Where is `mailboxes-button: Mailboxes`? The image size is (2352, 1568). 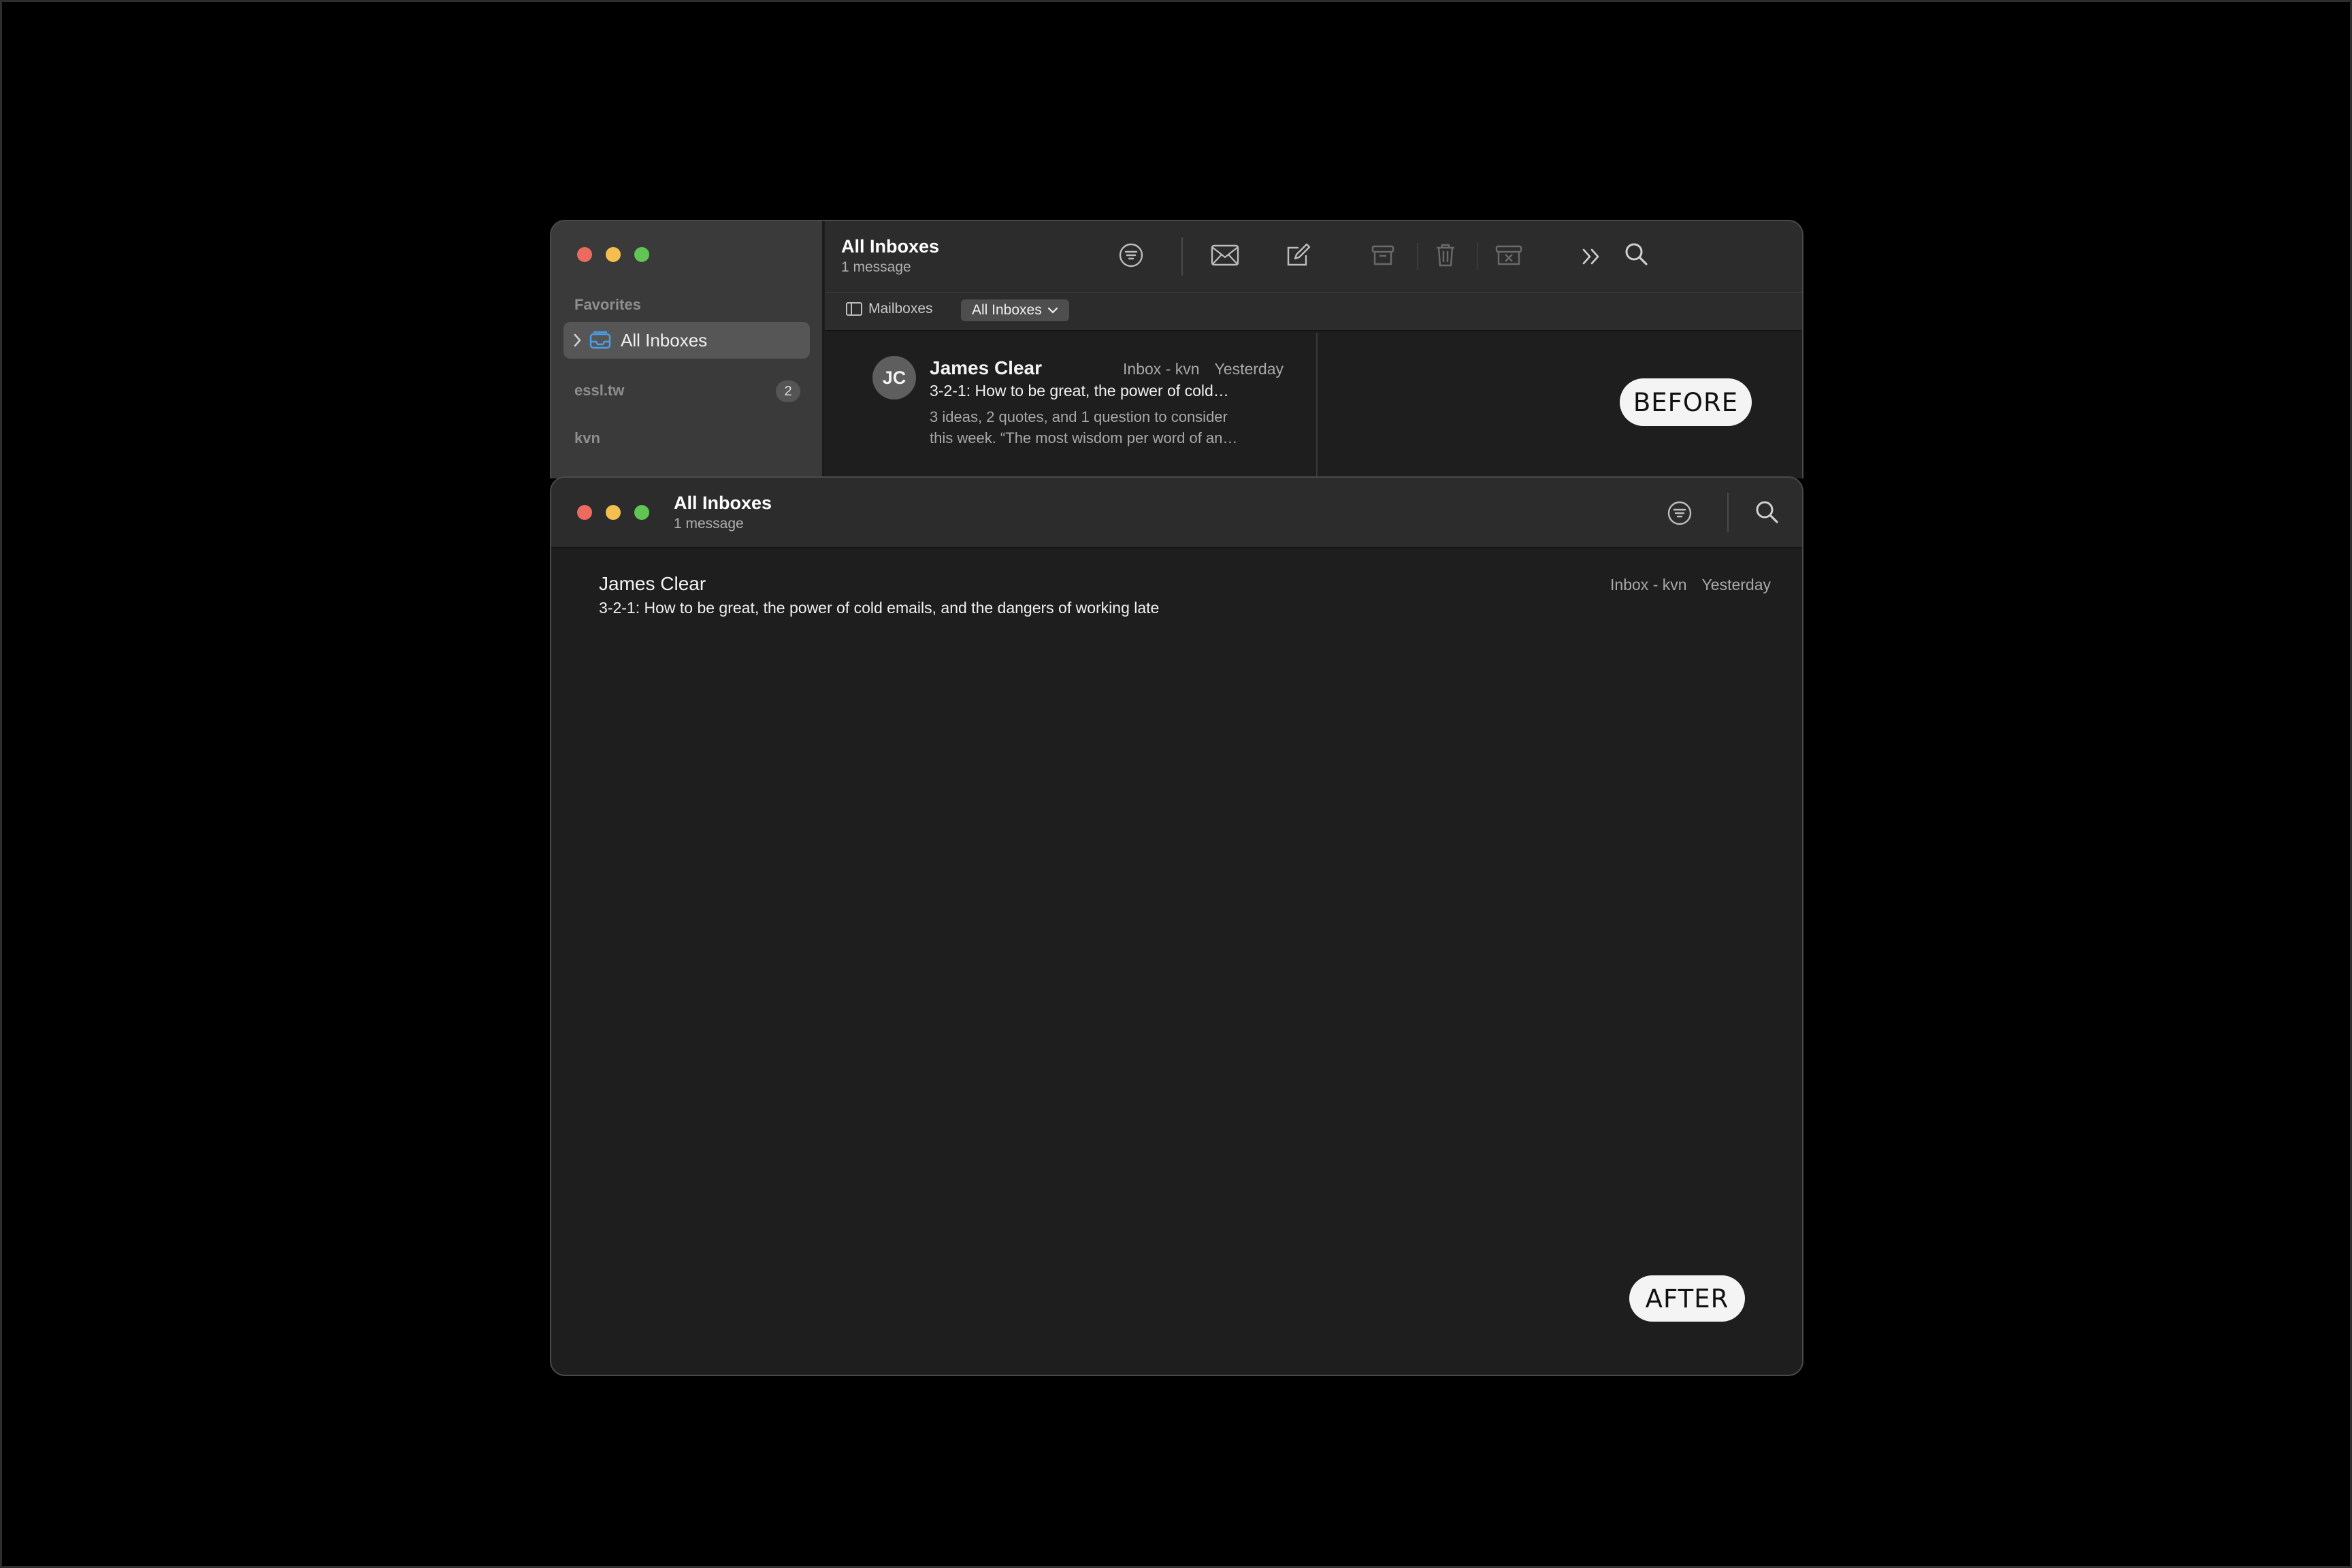
mailboxes-button: Mailboxes is located at coordinates (889, 309).